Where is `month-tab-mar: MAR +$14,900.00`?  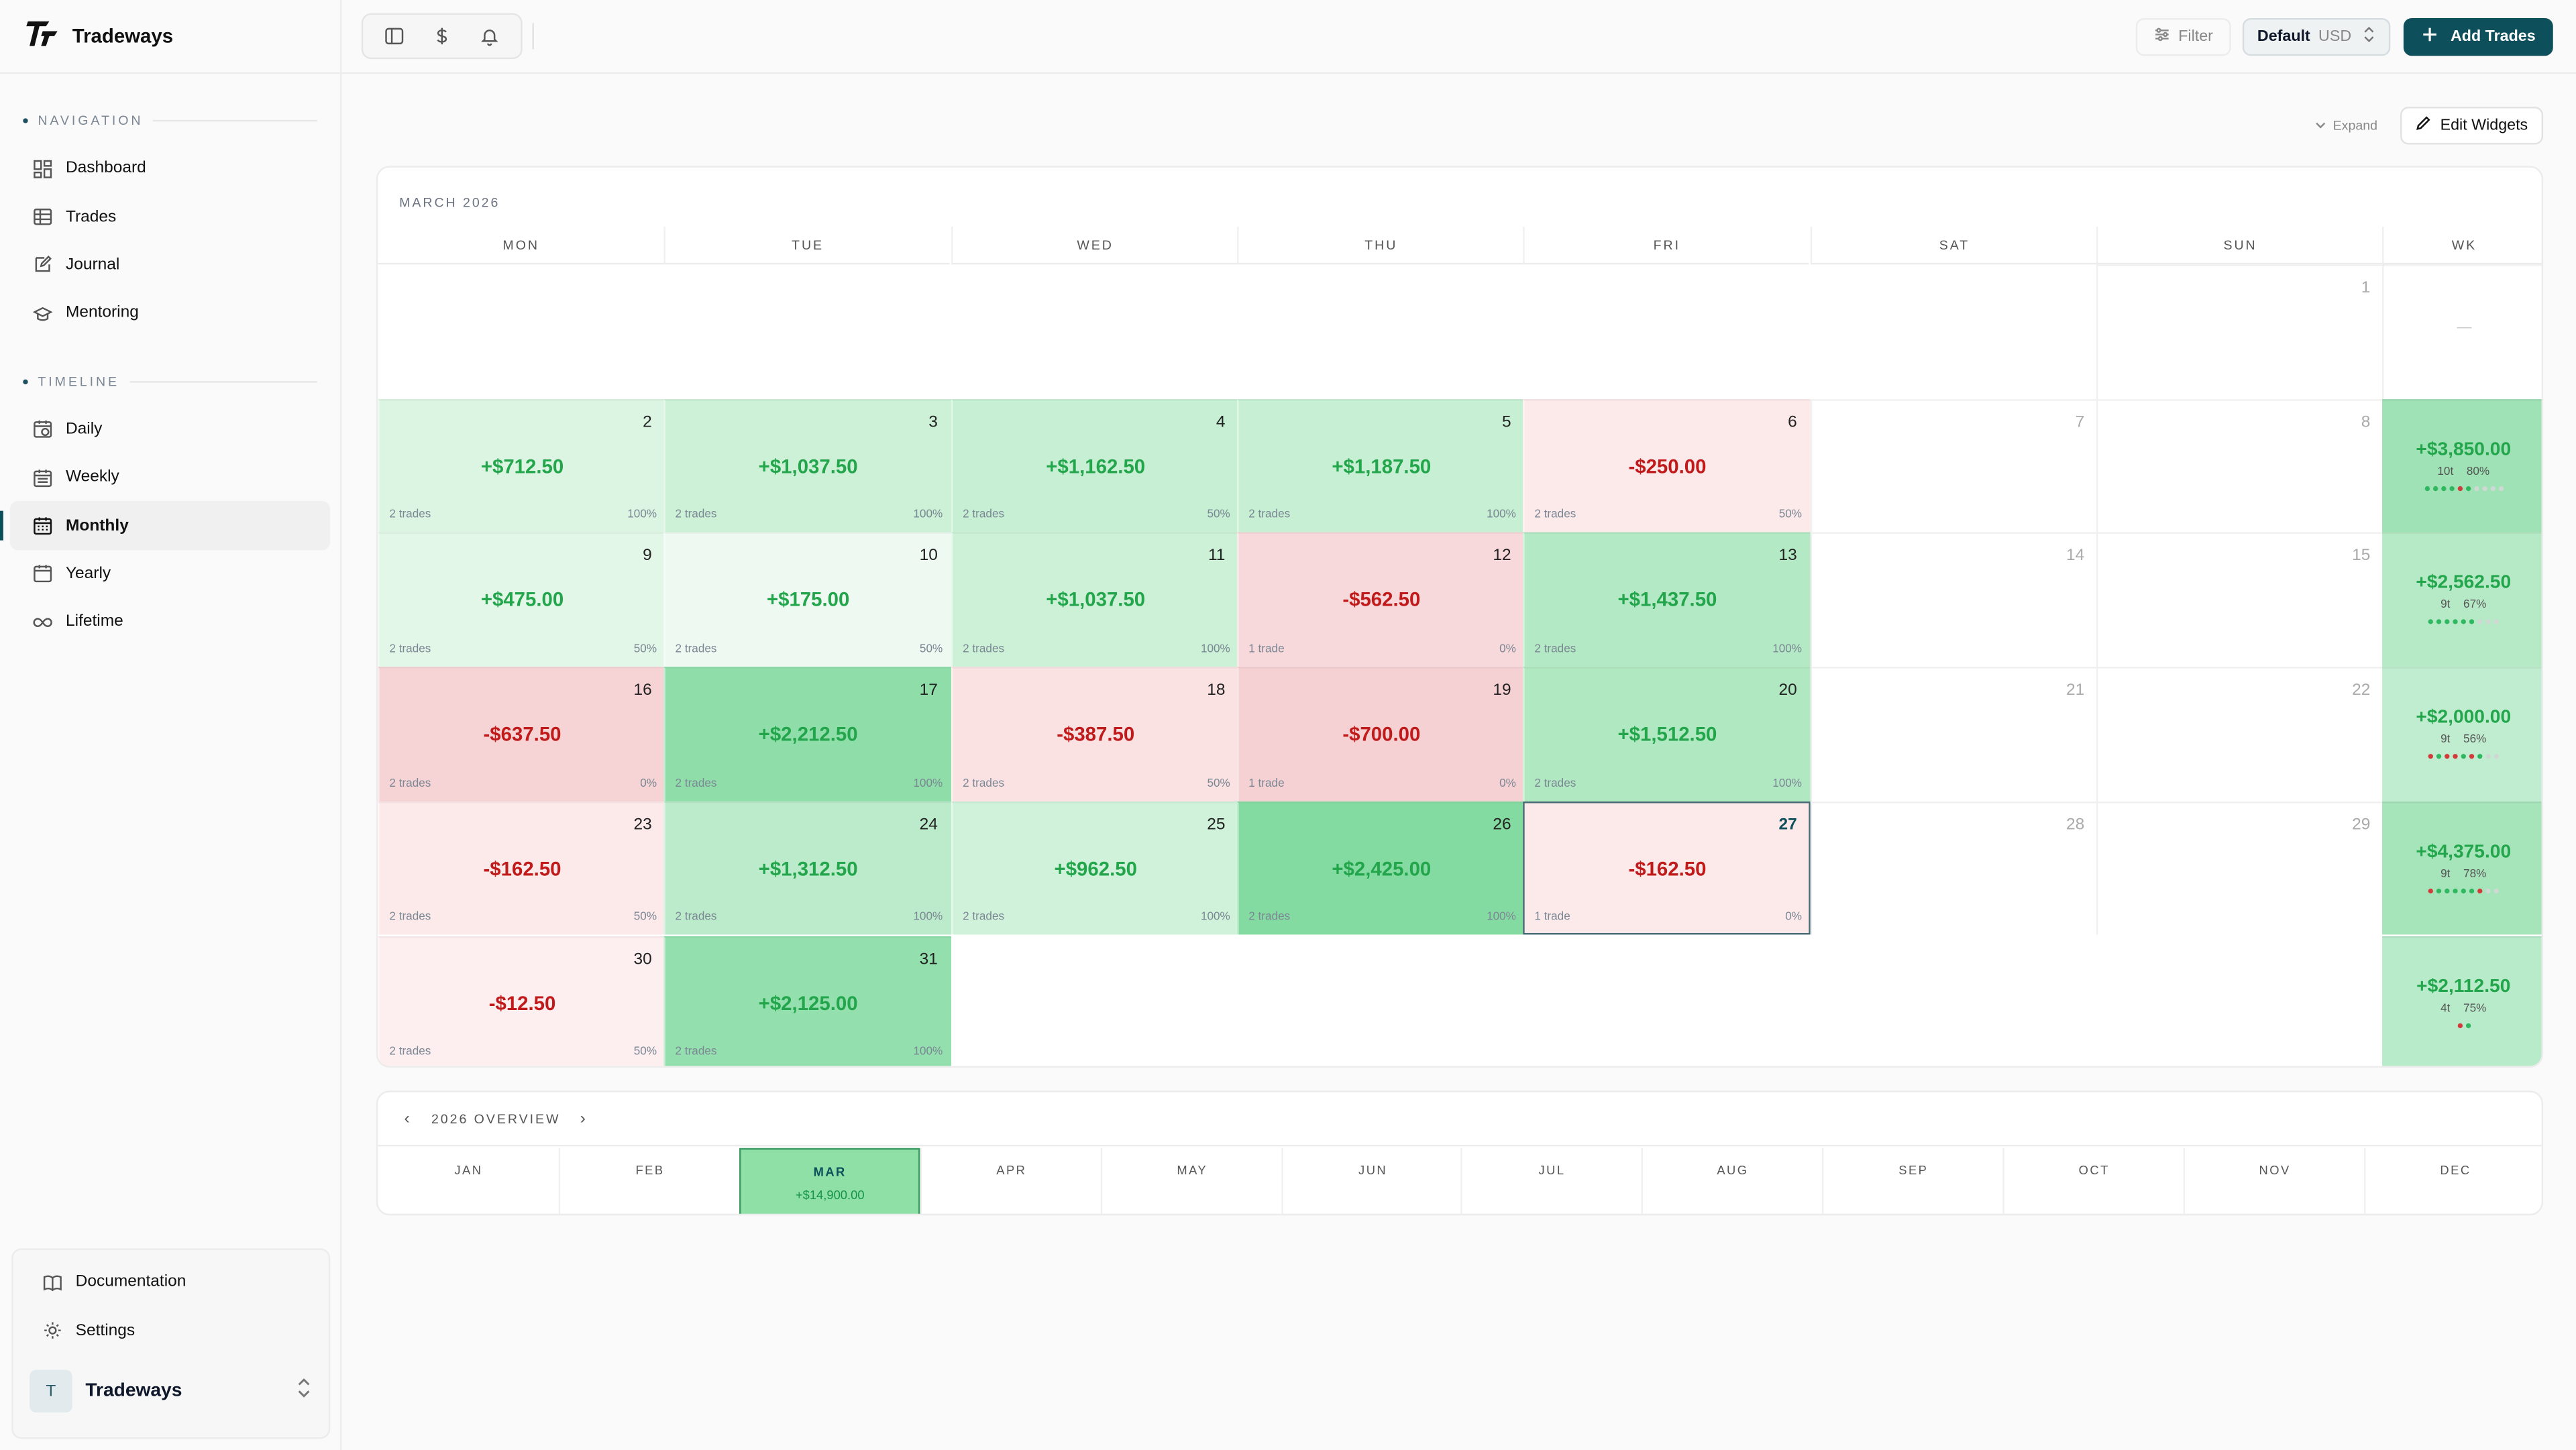 month-tab-mar: MAR +$14,900.00 is located at coordinates (830, 1181).